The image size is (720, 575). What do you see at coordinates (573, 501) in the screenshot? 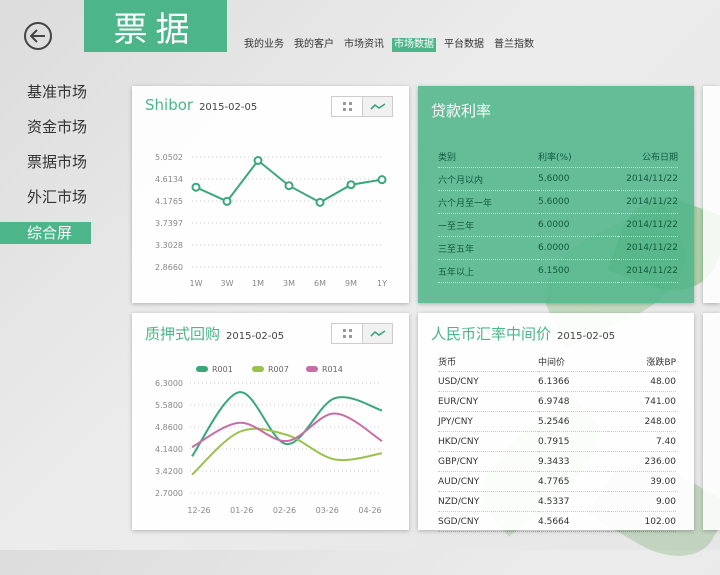
I see `cell-price: 4.5337` at bounding box center [573, 501].